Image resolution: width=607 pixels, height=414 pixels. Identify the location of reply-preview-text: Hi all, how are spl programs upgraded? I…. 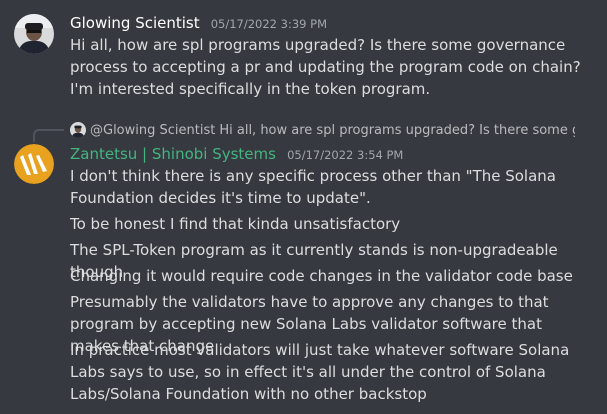
(397, 130).